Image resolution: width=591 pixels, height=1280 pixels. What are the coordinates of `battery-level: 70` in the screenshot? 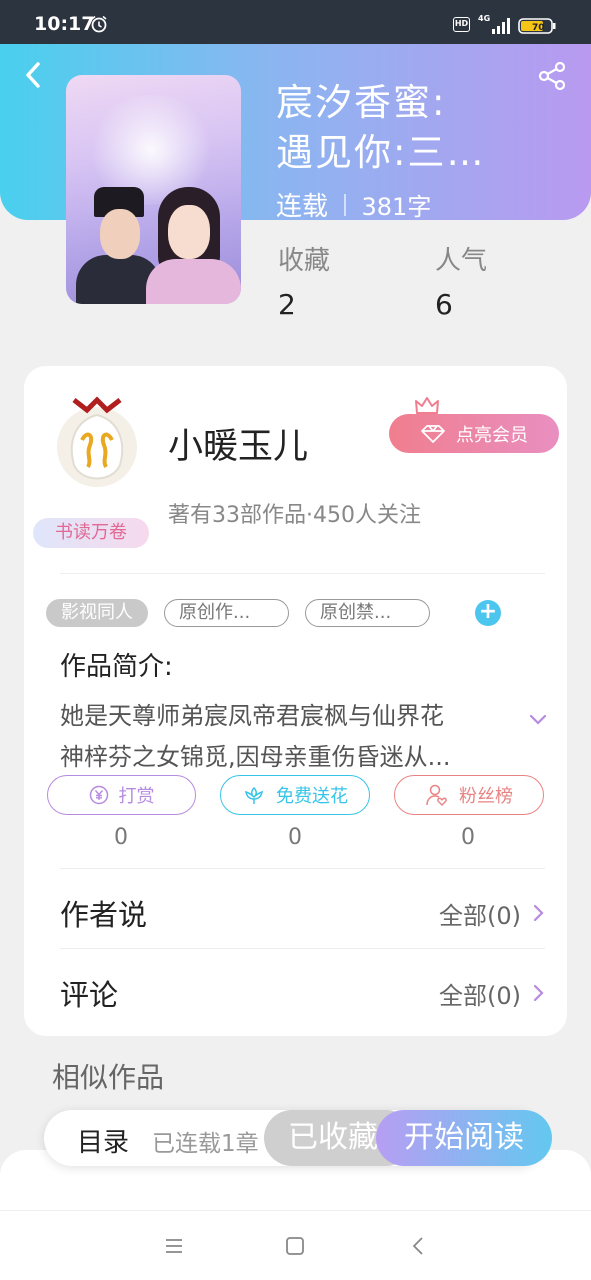 It's located at (538, 28).